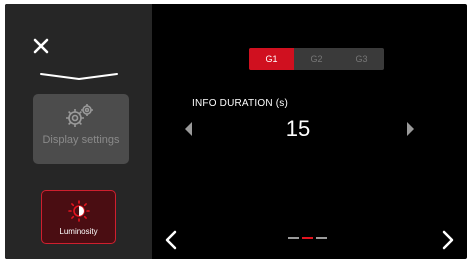 This screenshot has height=263, width=472. I want to click on increase-arrow-icon, so click(410, 129).